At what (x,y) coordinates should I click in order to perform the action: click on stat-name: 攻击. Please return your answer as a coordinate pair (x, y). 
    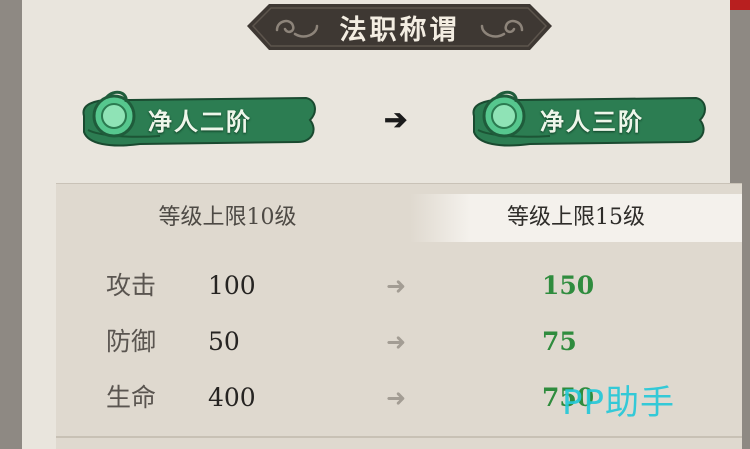
    Looking at the image, I should click on (131, 285).